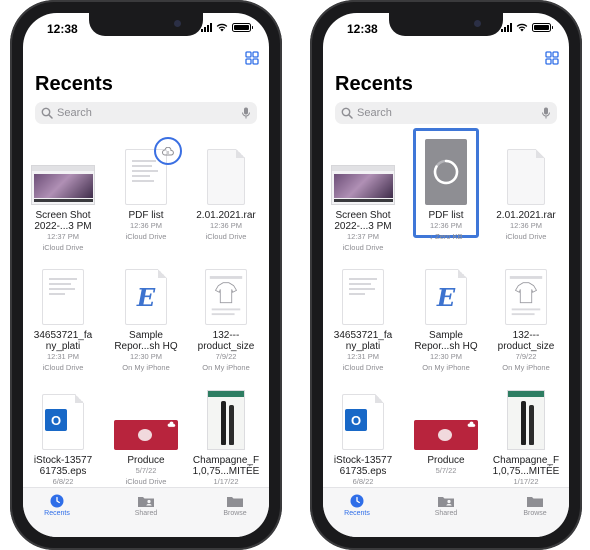 The width and height of the screenshot is (590, 550). I want to click on download-cloud-highlight, so click(168, 151).